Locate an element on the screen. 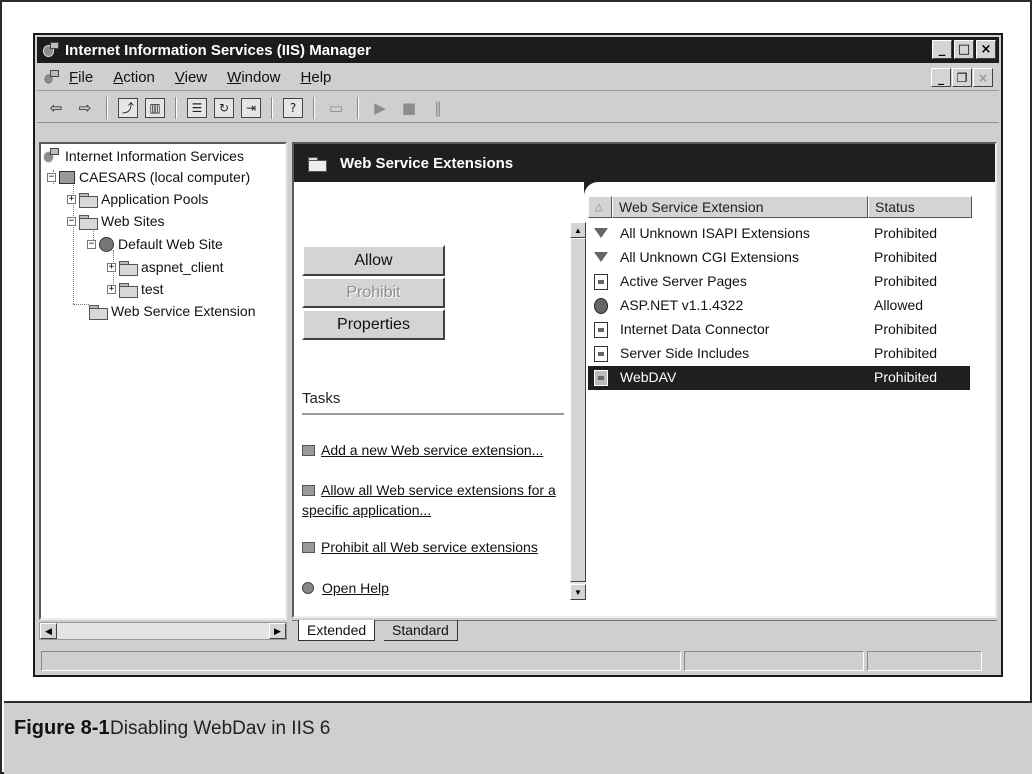 The image size is (1032, 774). mdi-close-button: × is located at coordinates (983, 77).